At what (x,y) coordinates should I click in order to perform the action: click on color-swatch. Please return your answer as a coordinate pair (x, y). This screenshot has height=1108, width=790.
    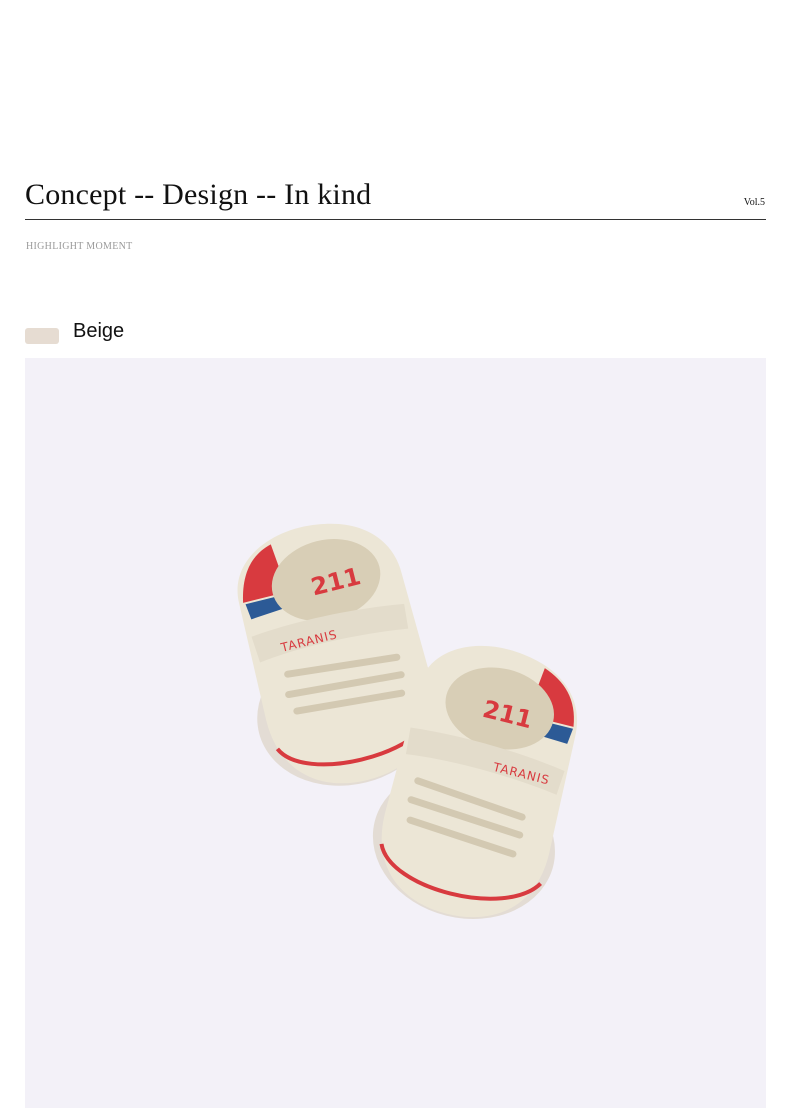
    Looking at the image, I should click on (42, 336).